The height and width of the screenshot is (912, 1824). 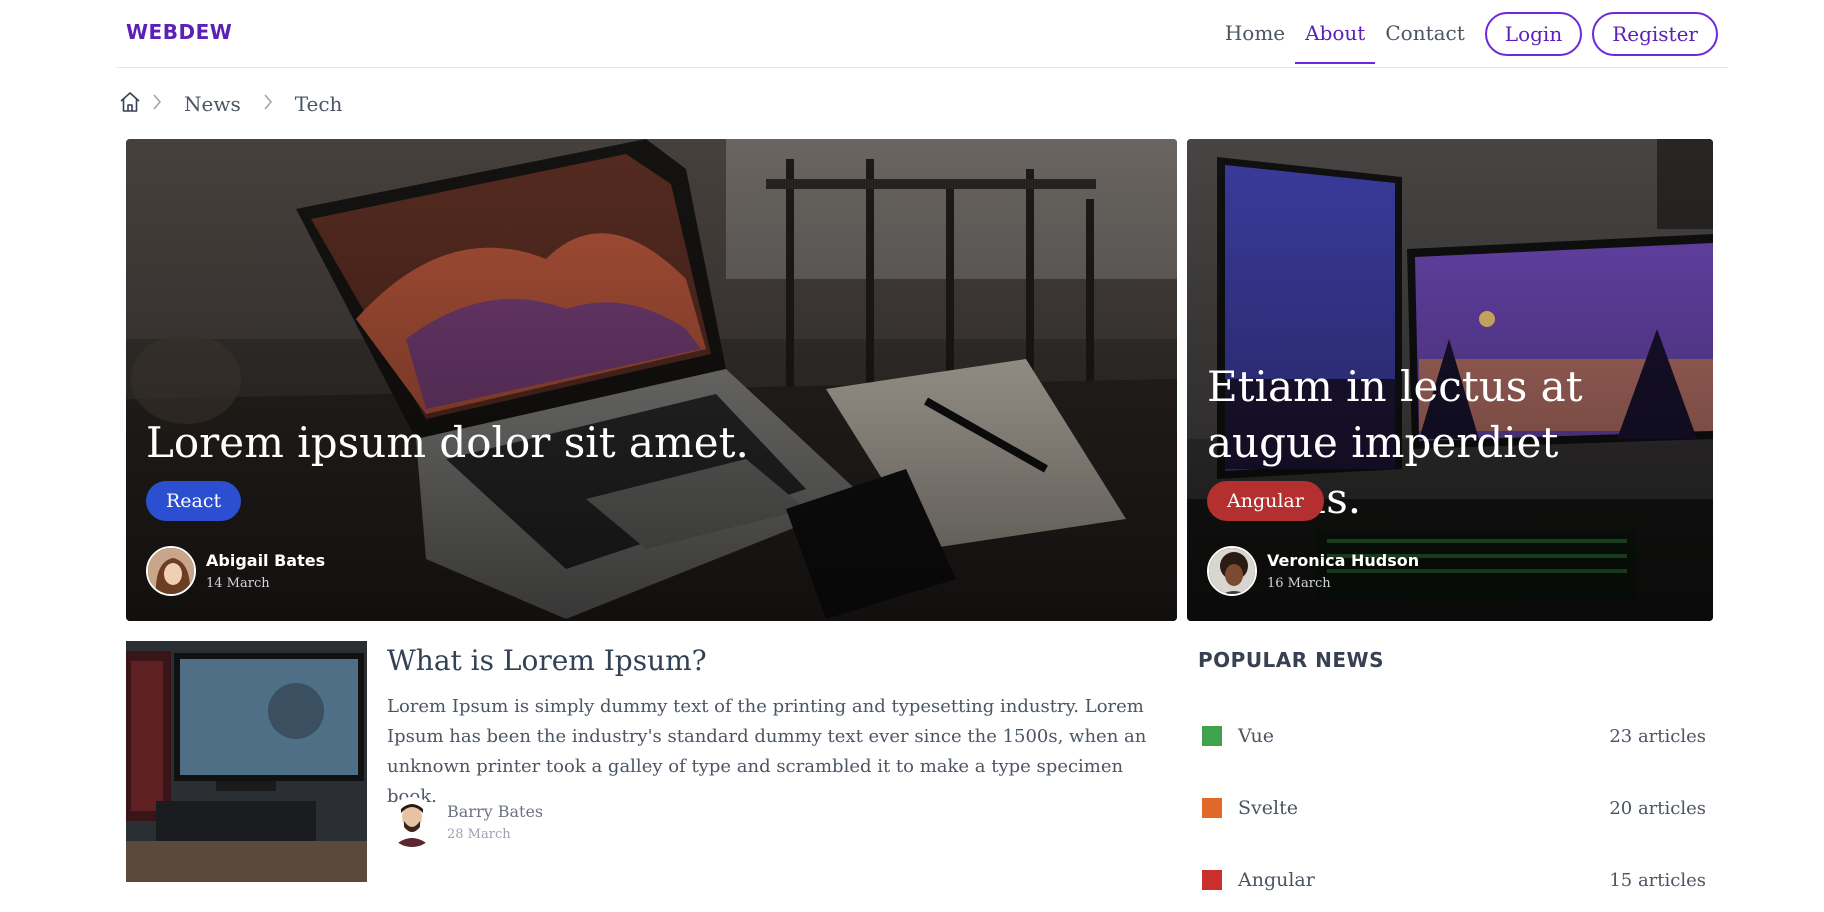 I want to click on breadcrumb-news: News, so click(x=212, y=104).